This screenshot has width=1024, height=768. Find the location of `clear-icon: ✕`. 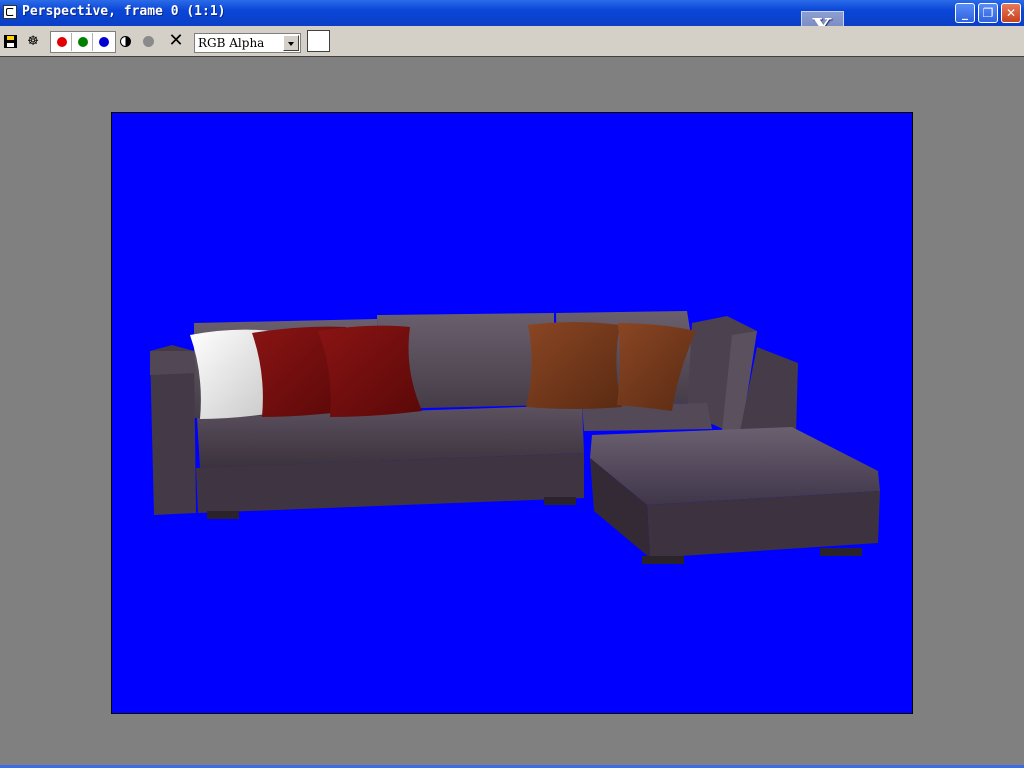

clear-icon: ✕ is located at coordinates (176, 41).